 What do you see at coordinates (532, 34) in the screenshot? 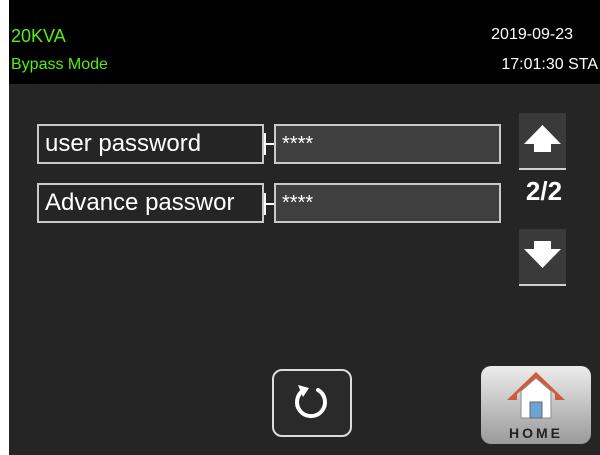
I see `date-readout: 2019-09-23` at bounding box center [532, 34].